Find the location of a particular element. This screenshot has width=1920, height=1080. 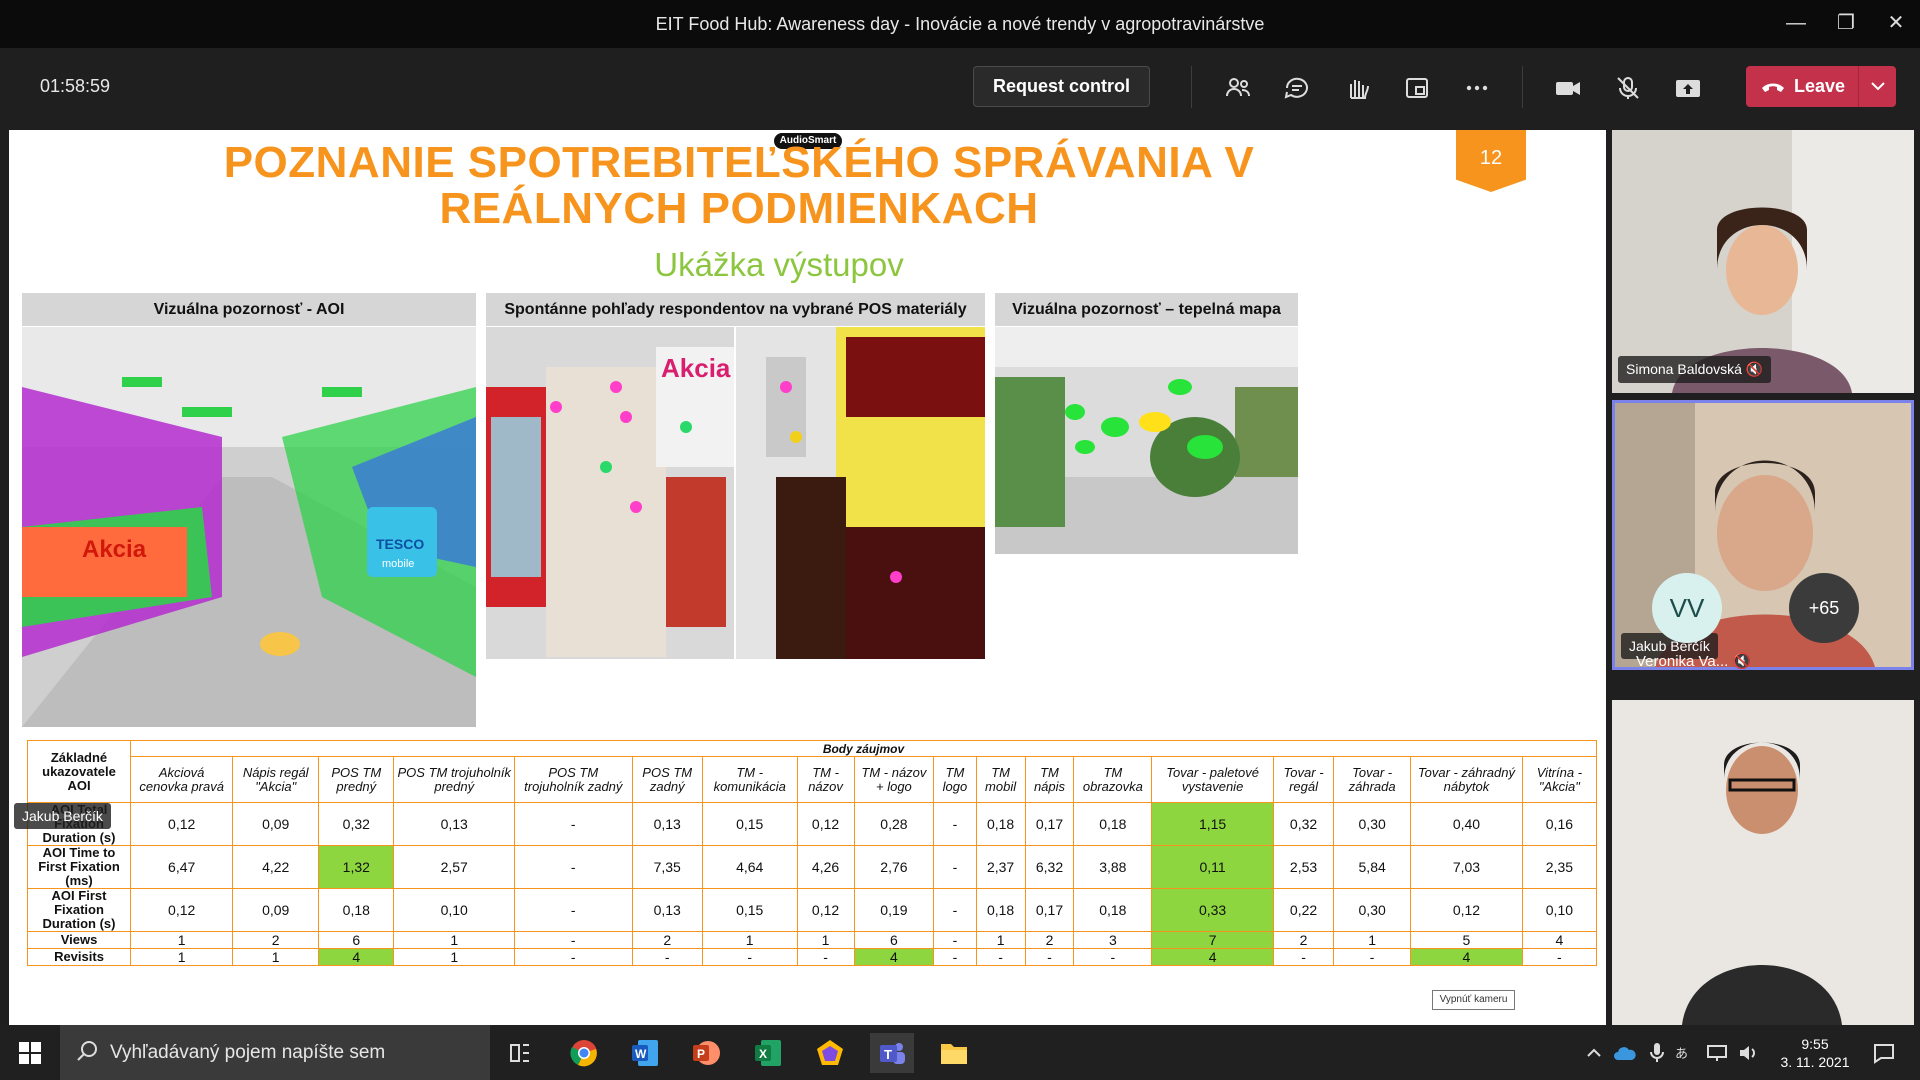

svg-text: T is located at coordinates (888, 1054).